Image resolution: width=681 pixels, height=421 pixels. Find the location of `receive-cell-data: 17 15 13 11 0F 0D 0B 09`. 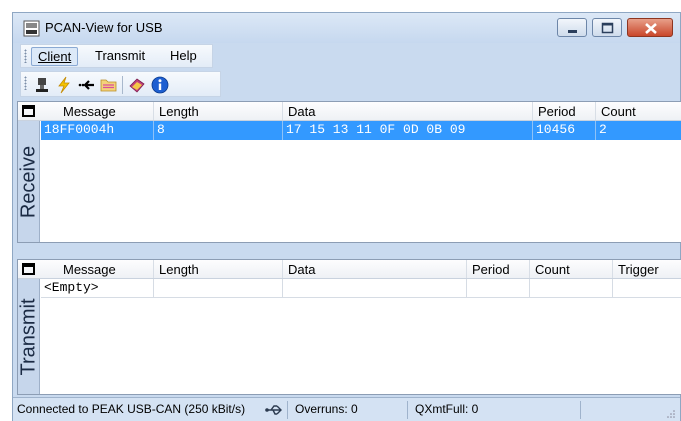

receive-cell-data: 17 15 13 11 0F 0D 0B 09 is located at coordinates (408, 130).